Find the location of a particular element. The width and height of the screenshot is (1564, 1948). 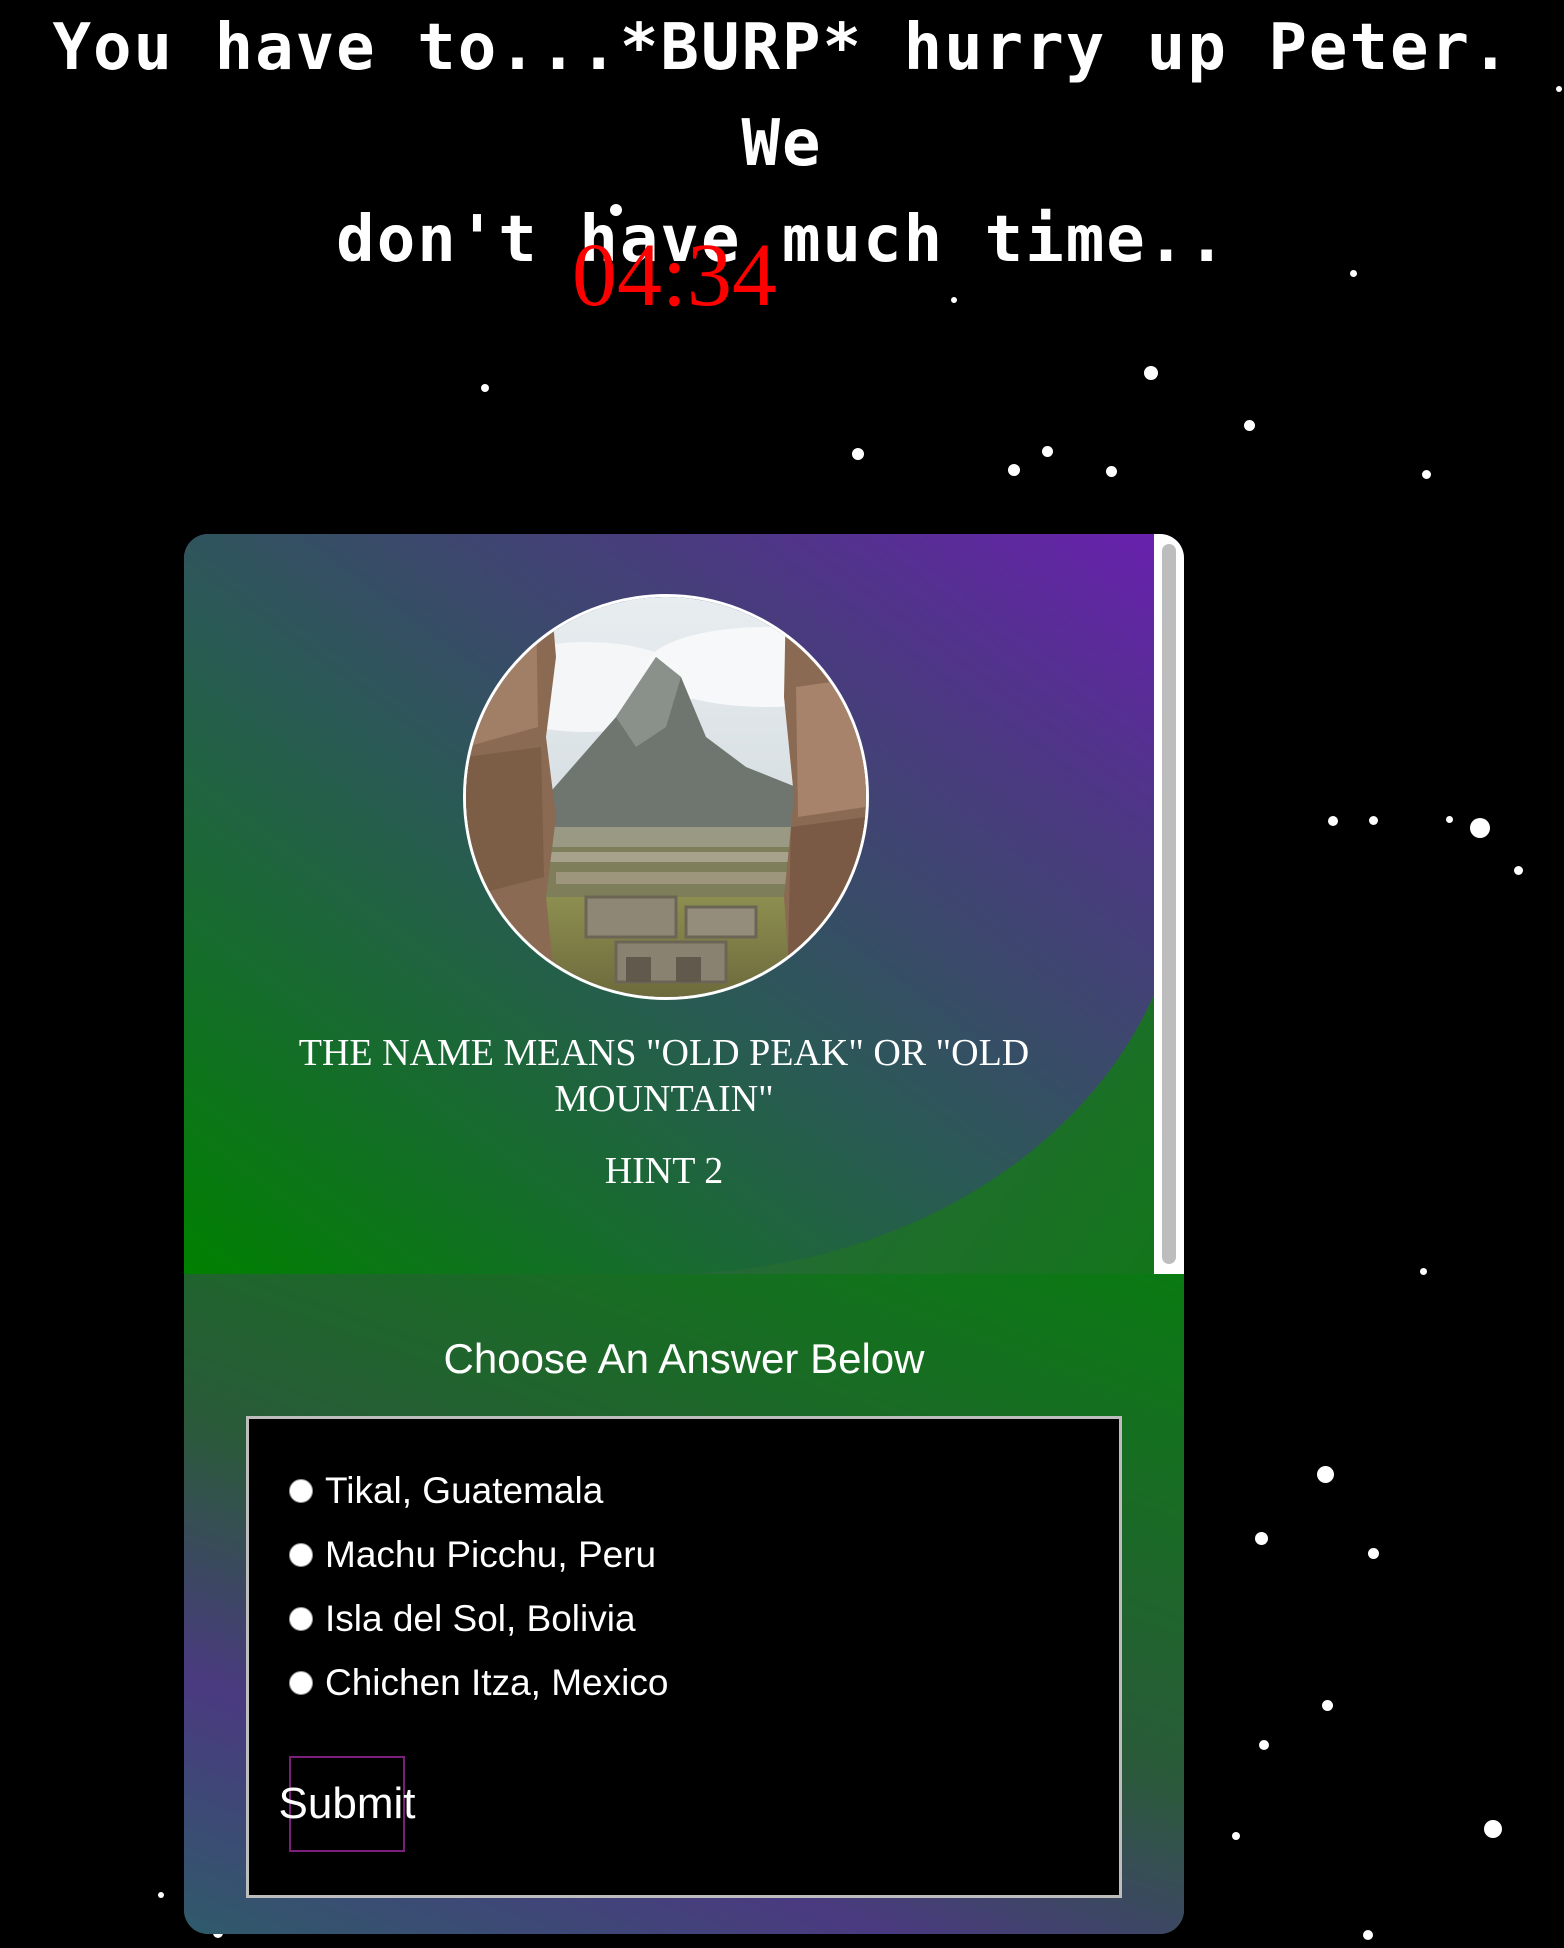

hint-number: HINT 2 is located at coordinates (664, 1171).